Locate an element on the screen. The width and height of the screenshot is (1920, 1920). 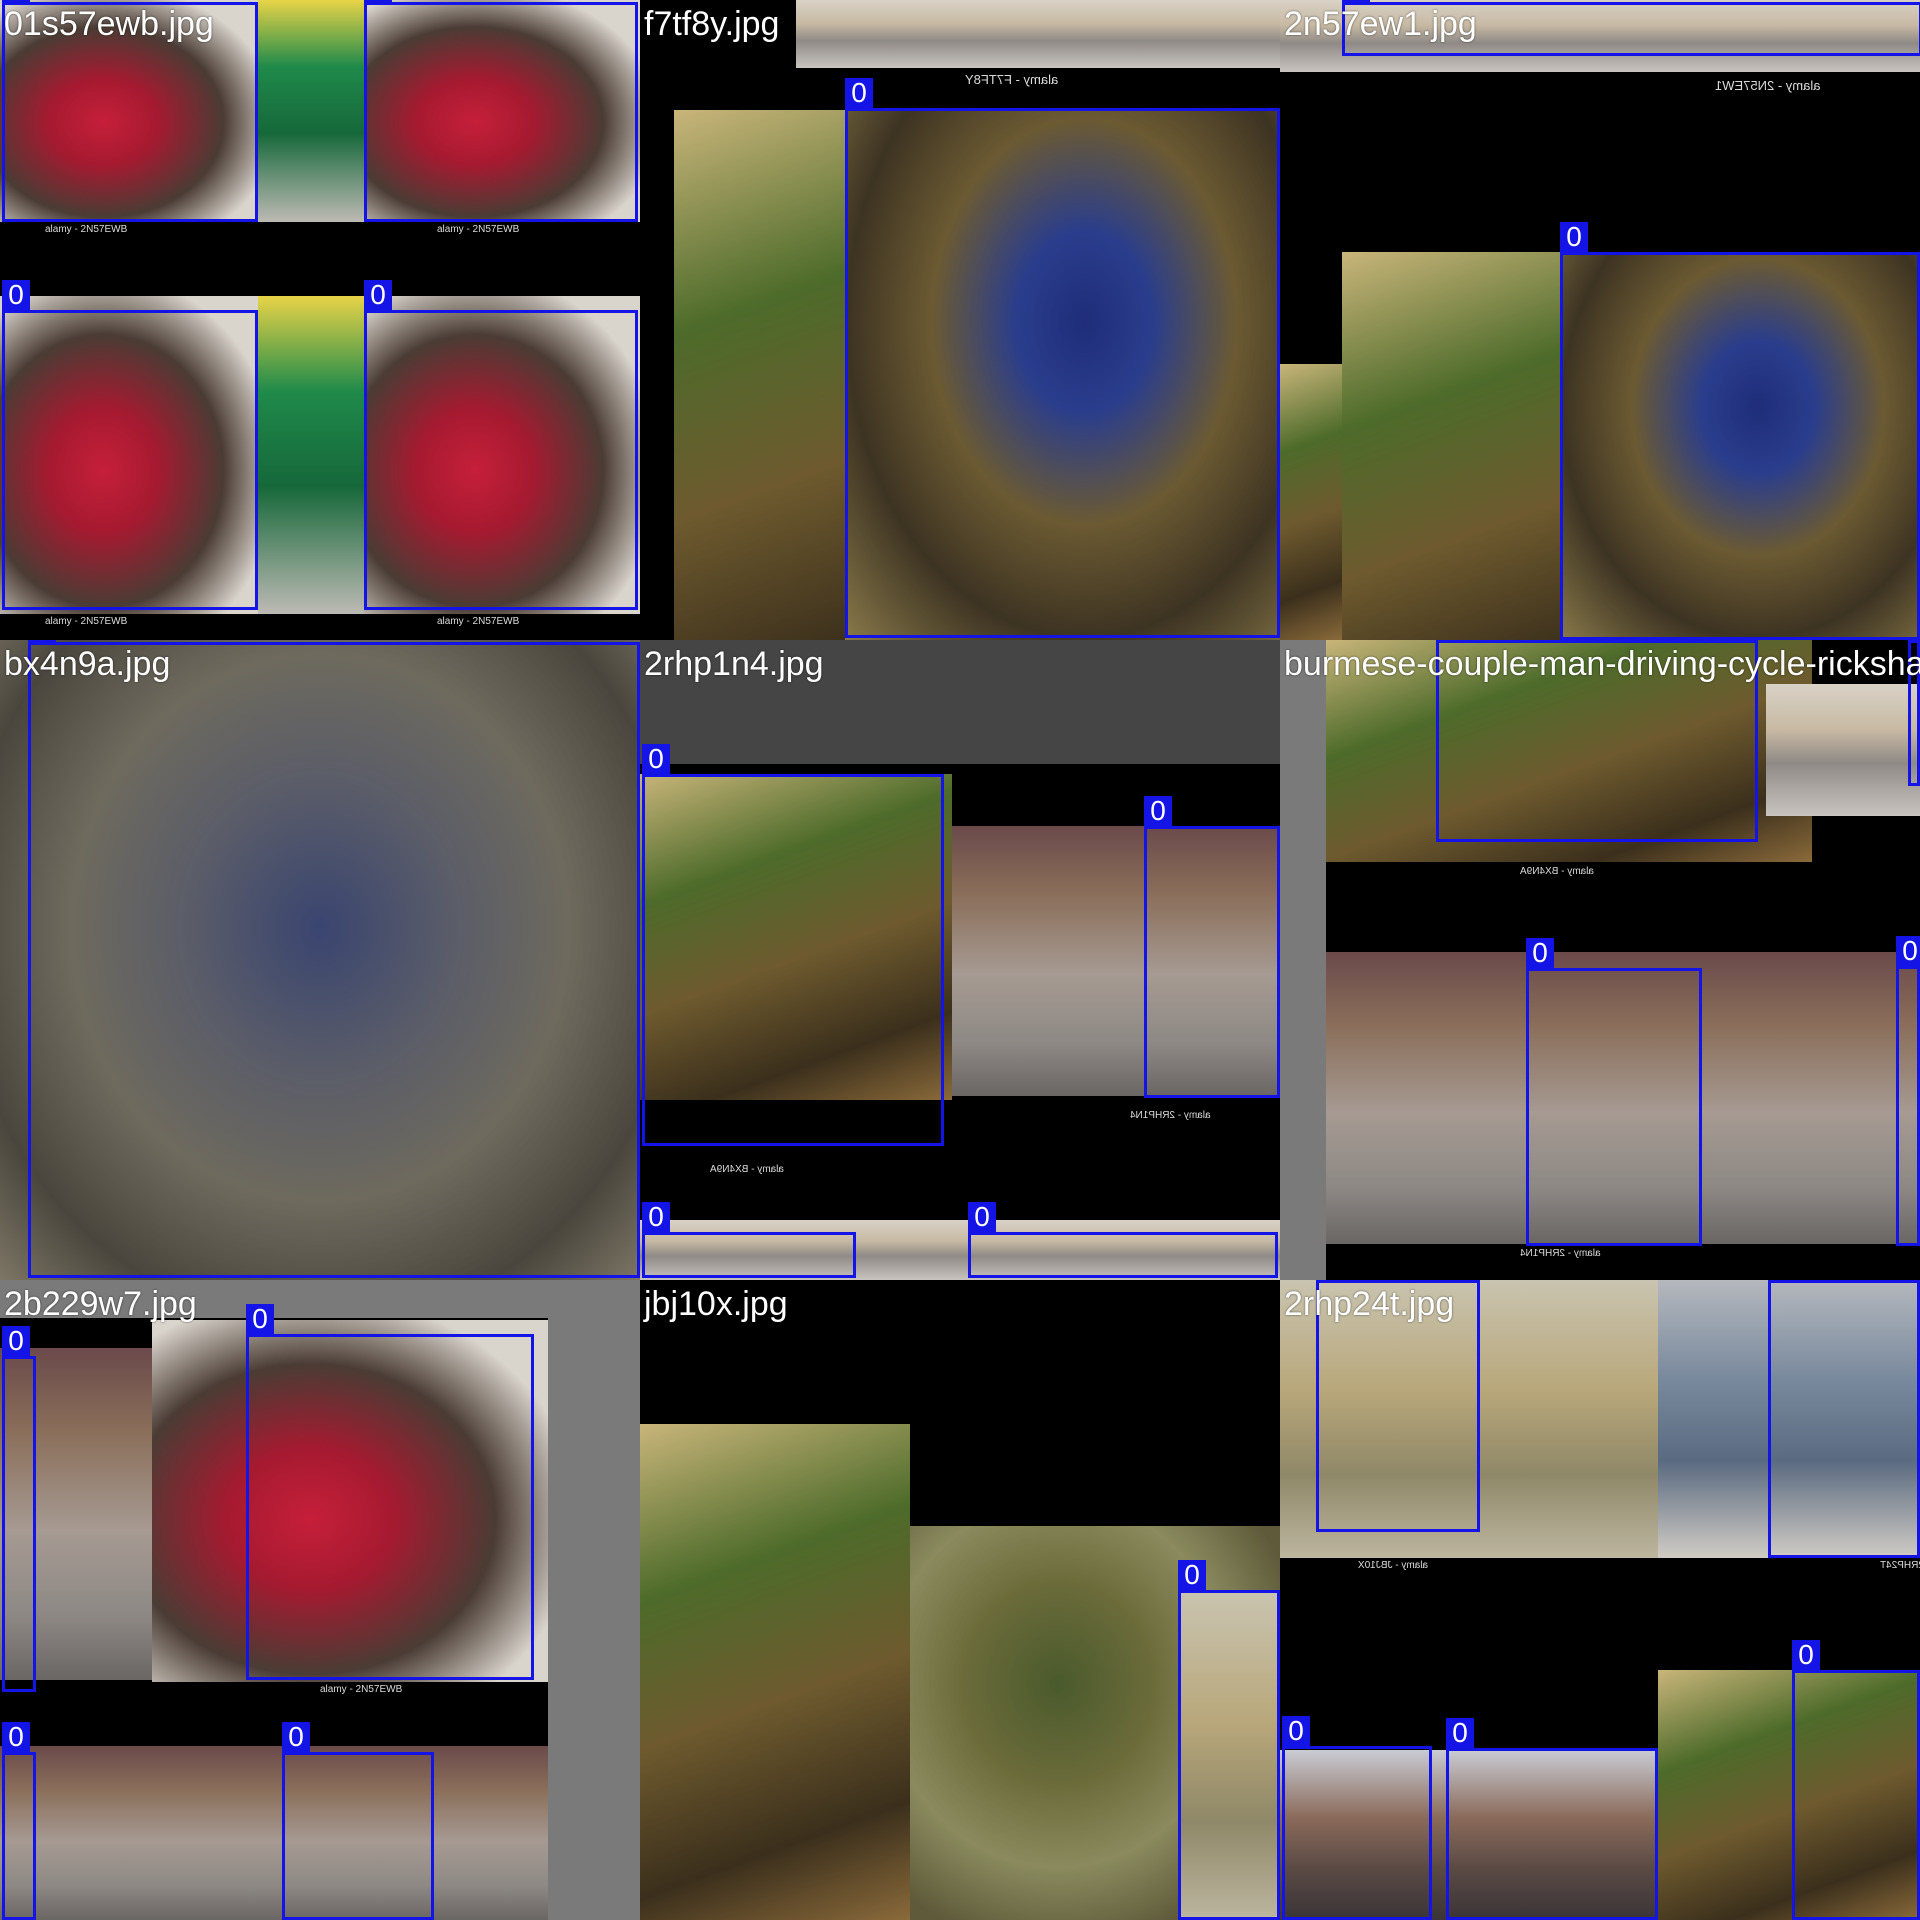
photo-forest-shack is located at coordinates (775, 1672).